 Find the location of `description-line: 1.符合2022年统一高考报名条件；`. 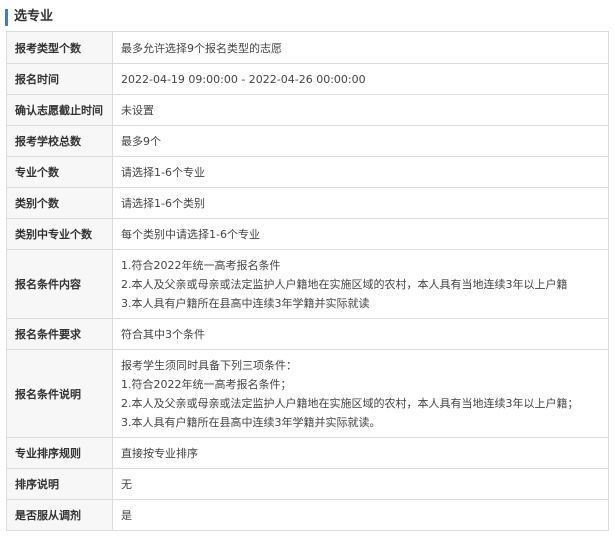

description-line: 1.符合2022年统一高考报名条件； is located at coordinates (206, 384).